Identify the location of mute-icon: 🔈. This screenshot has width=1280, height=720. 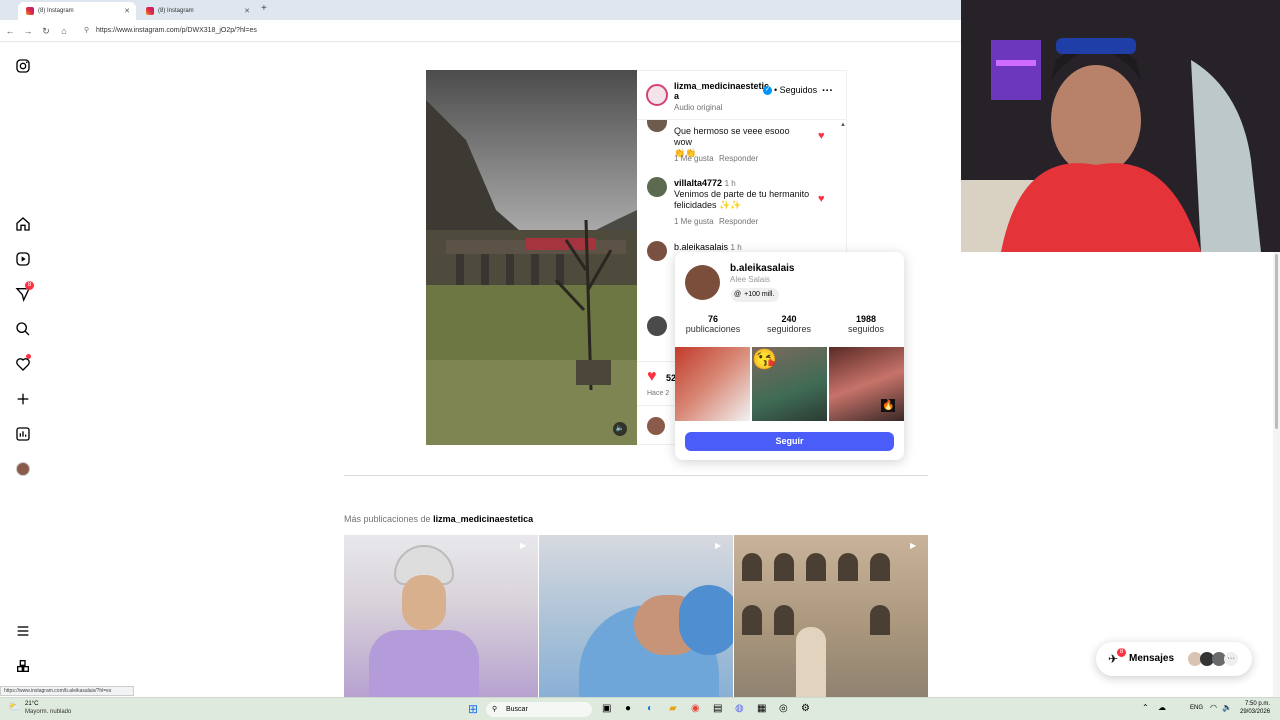
(620, 429).